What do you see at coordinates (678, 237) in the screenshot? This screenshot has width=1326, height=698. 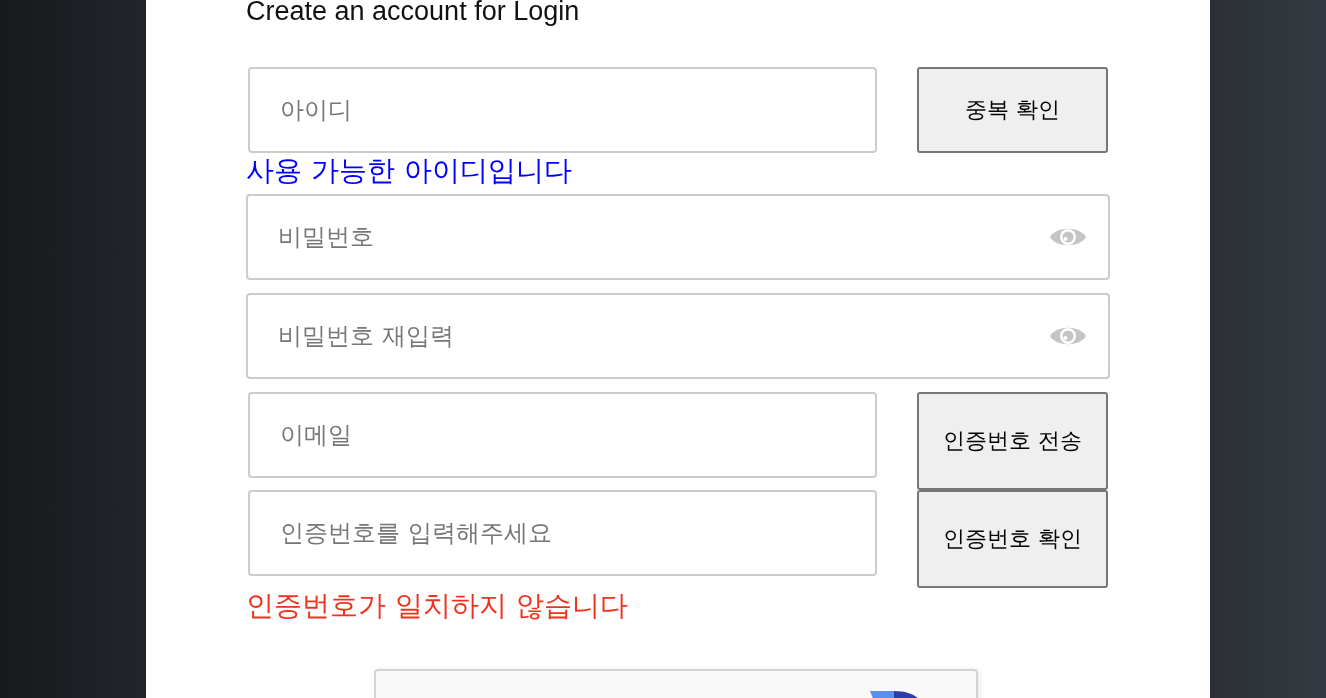 I see `password-field: 비밀번호` at bounding box center [678, 237].